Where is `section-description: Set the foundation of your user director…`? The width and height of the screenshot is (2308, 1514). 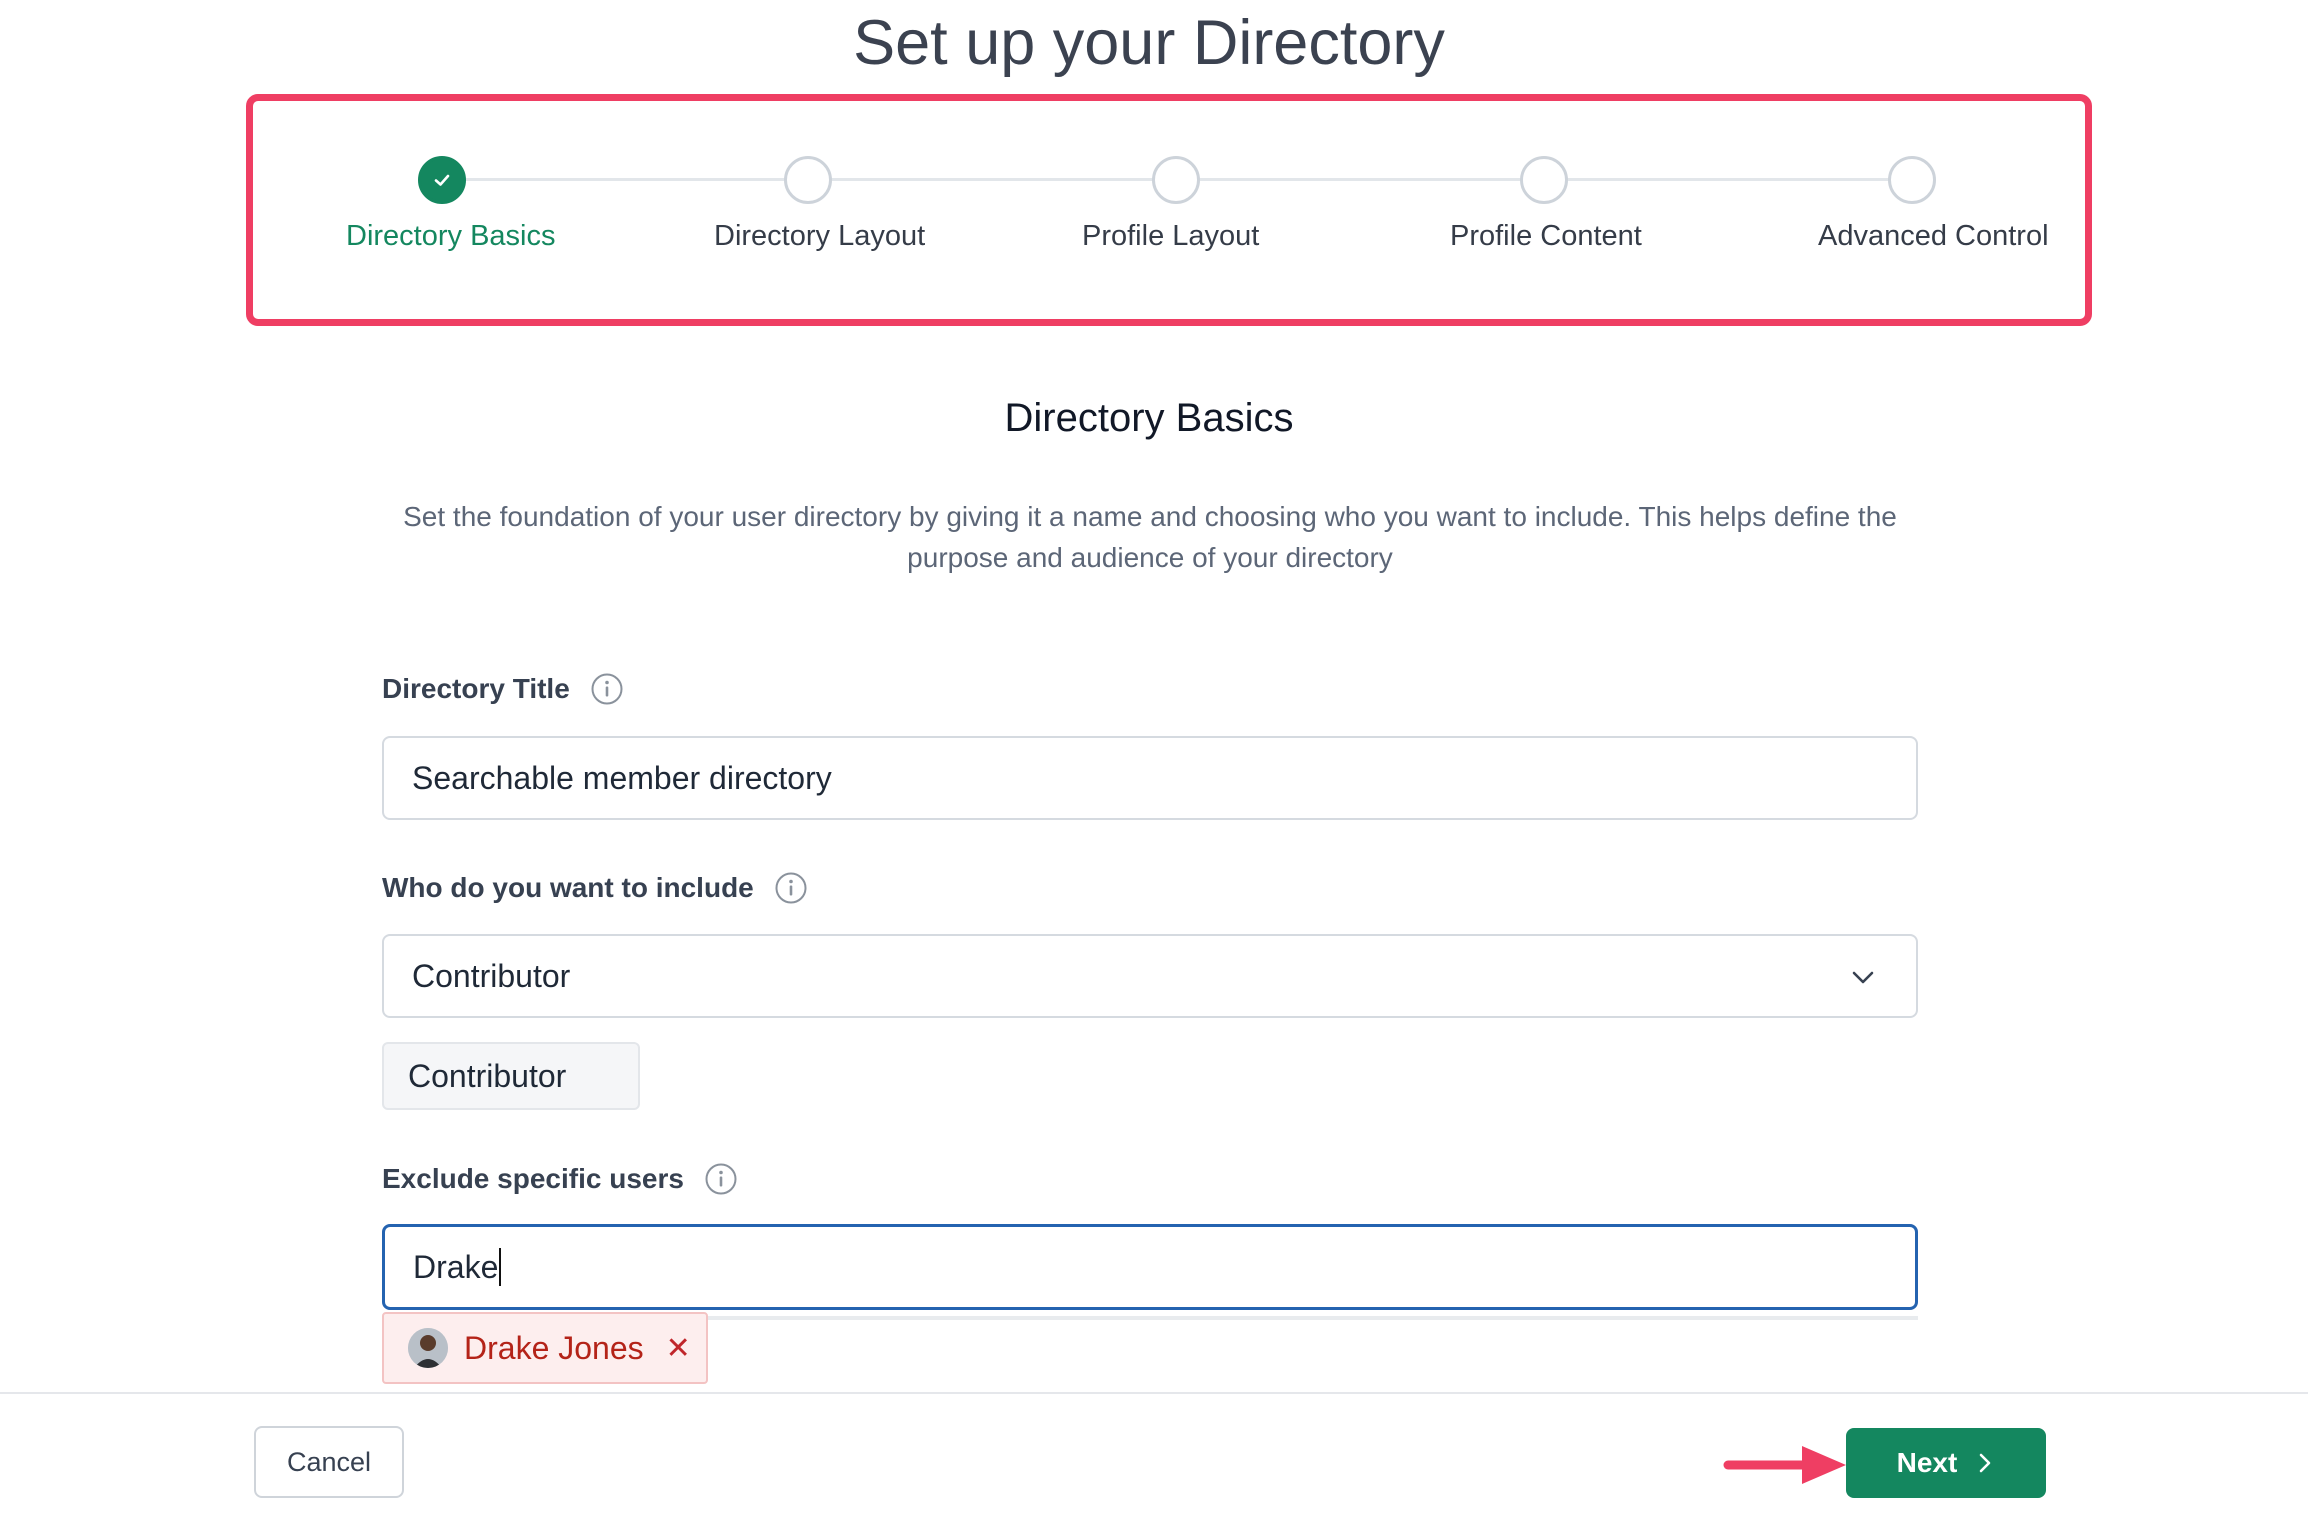
section-description: Set the foundation of your user director… is located at coordinates (1150, 537).